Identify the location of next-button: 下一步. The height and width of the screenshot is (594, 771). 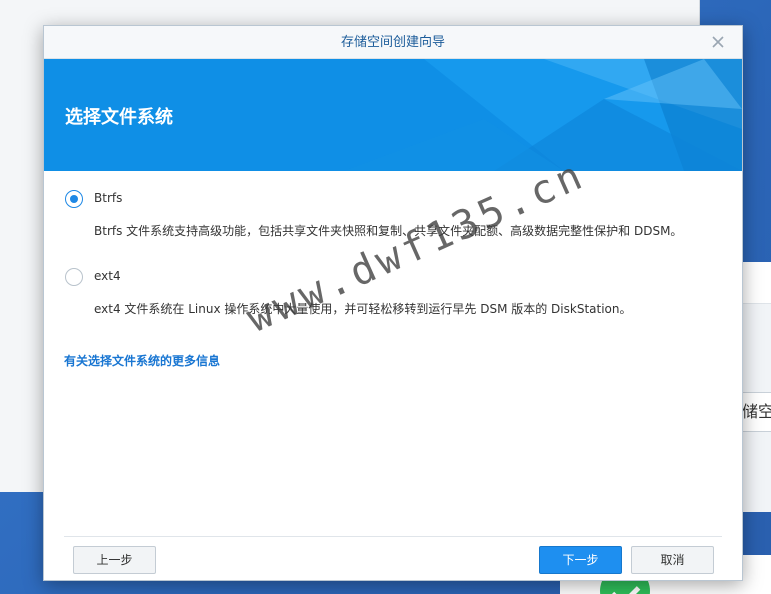
(580, 560).